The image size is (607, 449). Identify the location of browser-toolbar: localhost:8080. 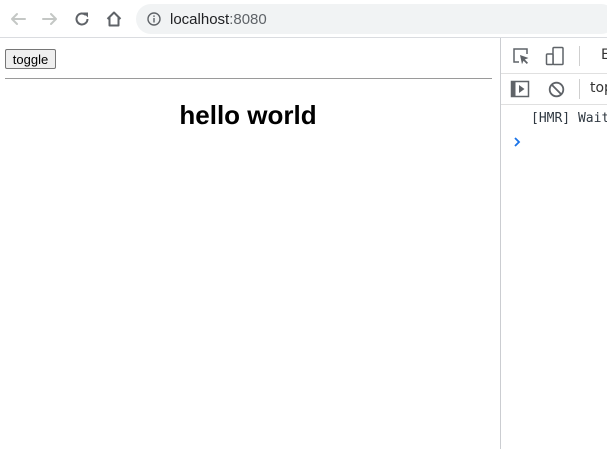
(303, 19).